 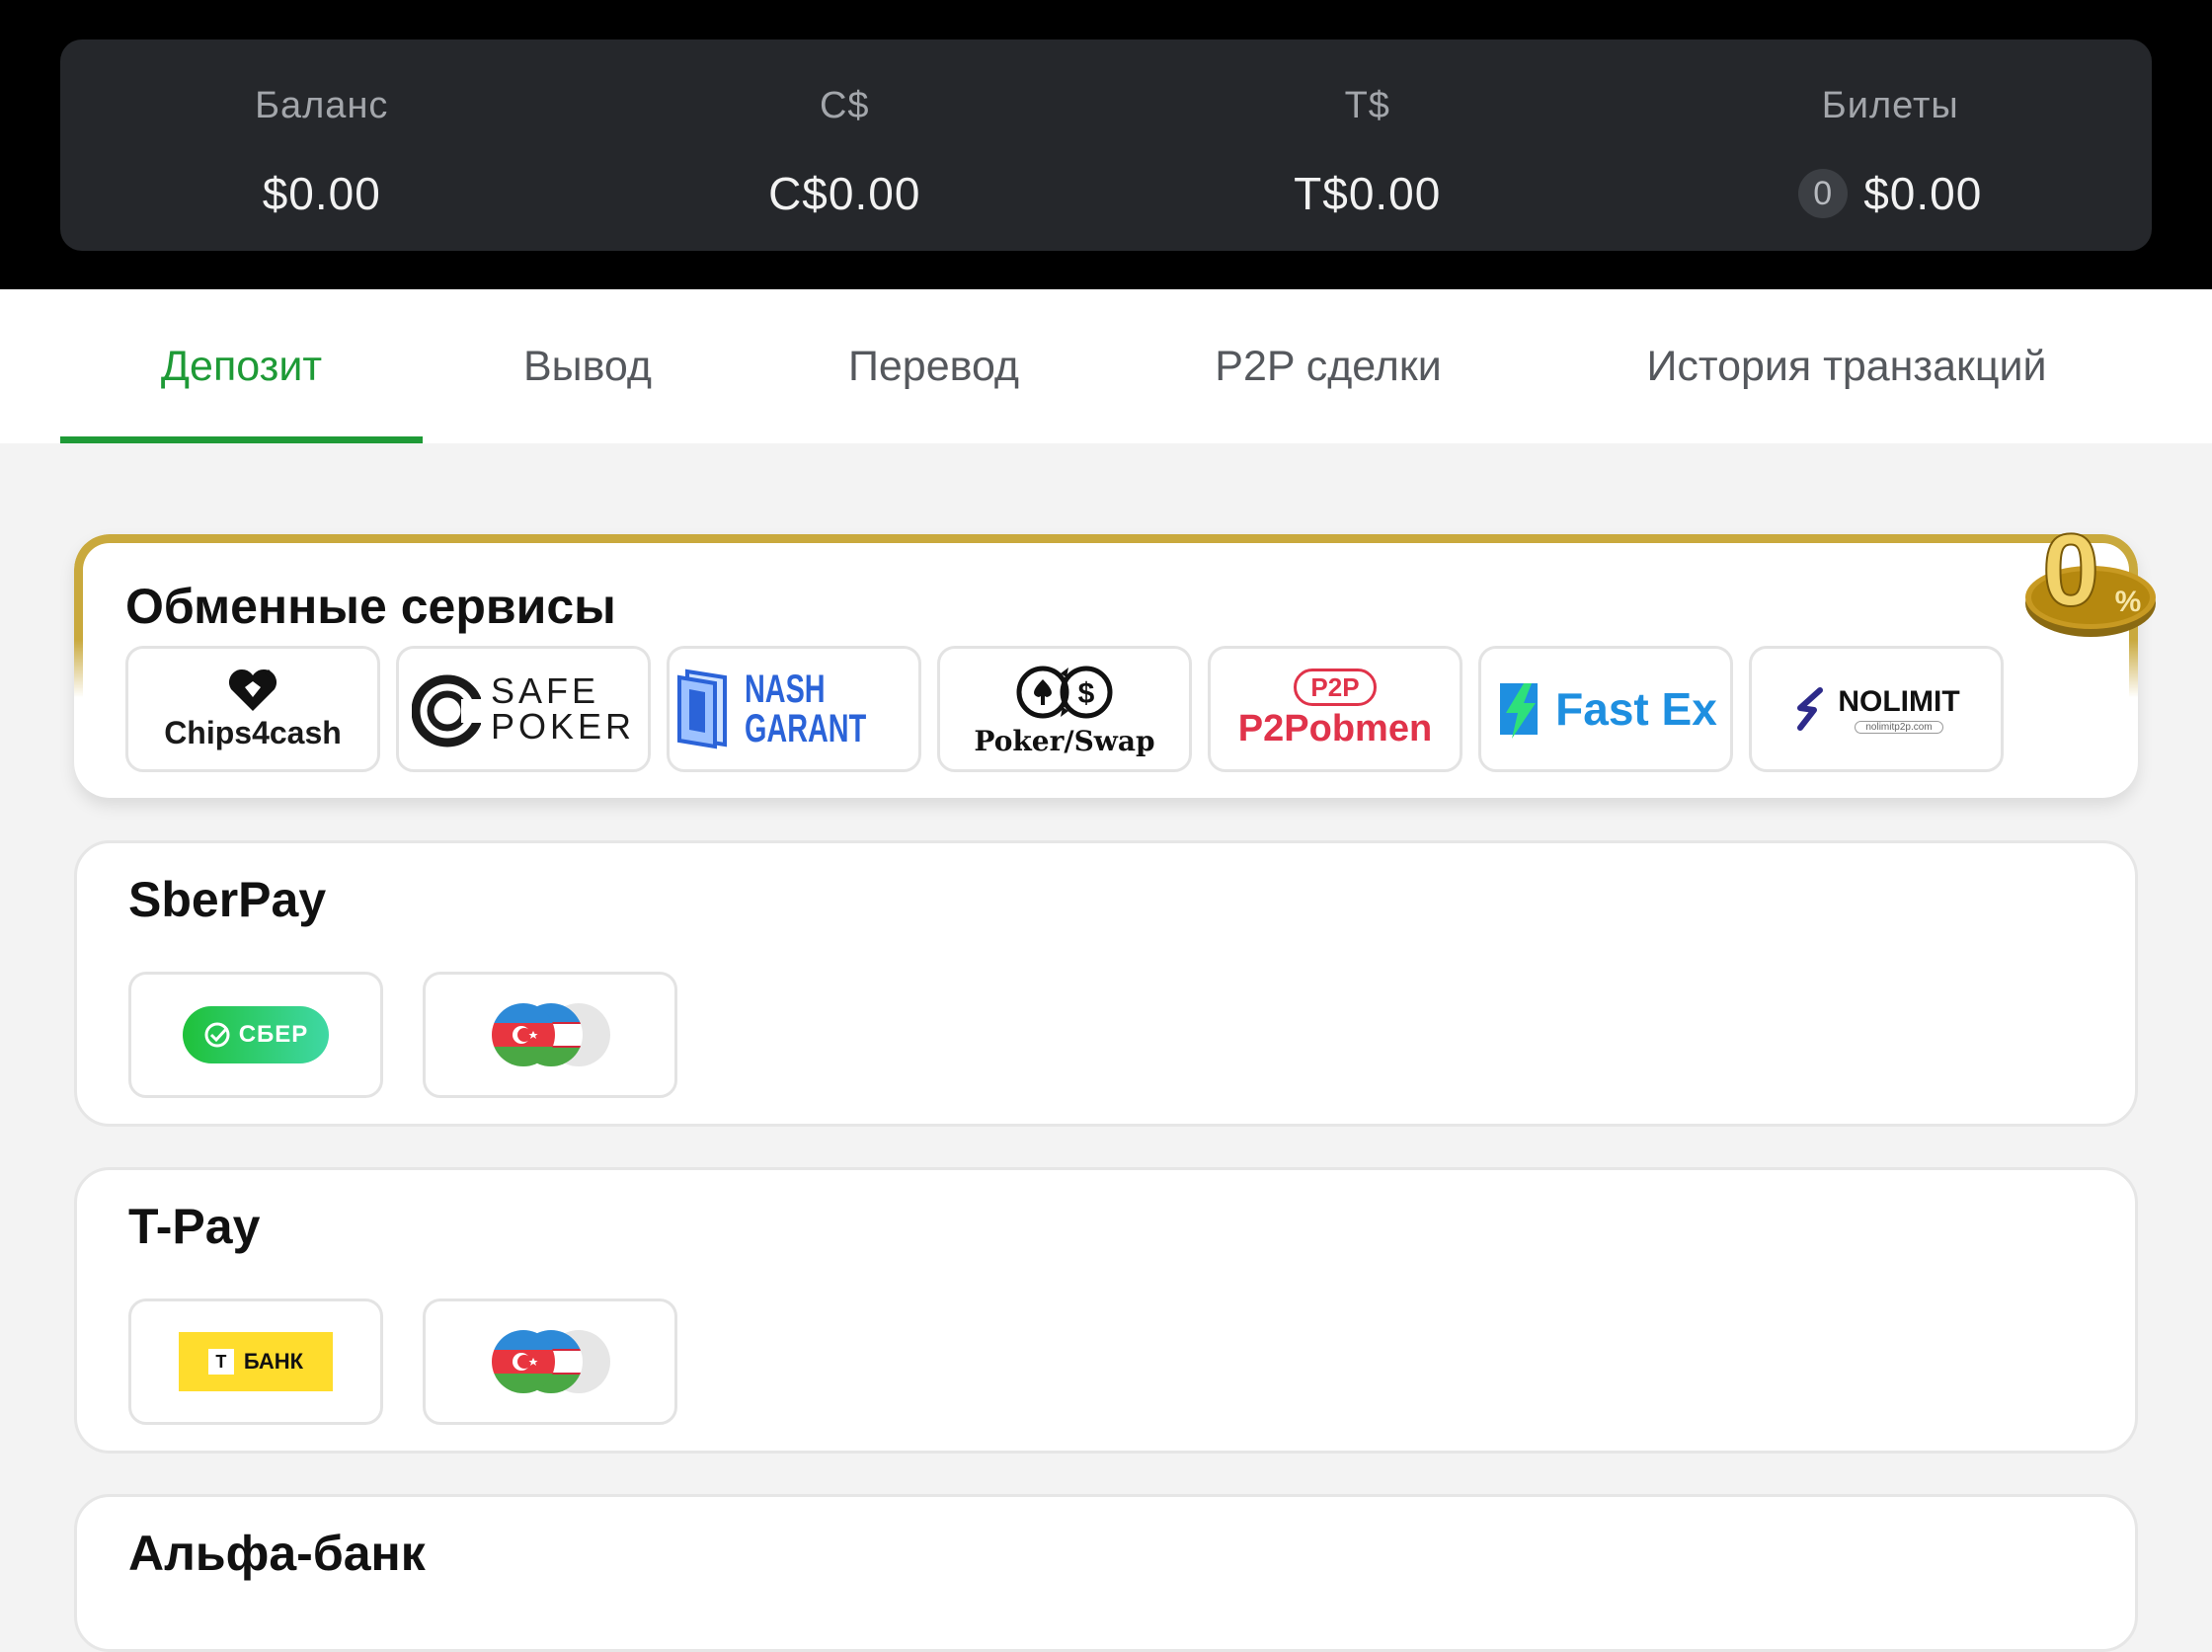 I want to click on service-label: Poker/Swap, so click(x=1064, y=740).